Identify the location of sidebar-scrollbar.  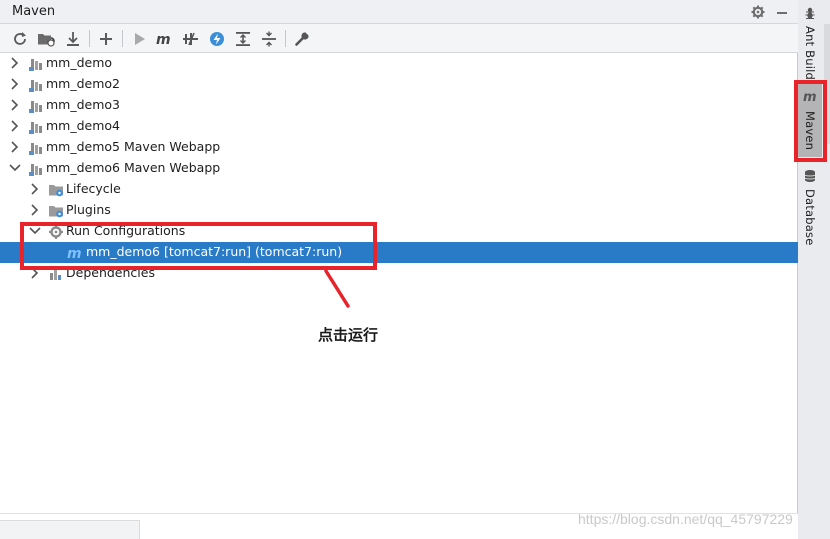
(827, 84).